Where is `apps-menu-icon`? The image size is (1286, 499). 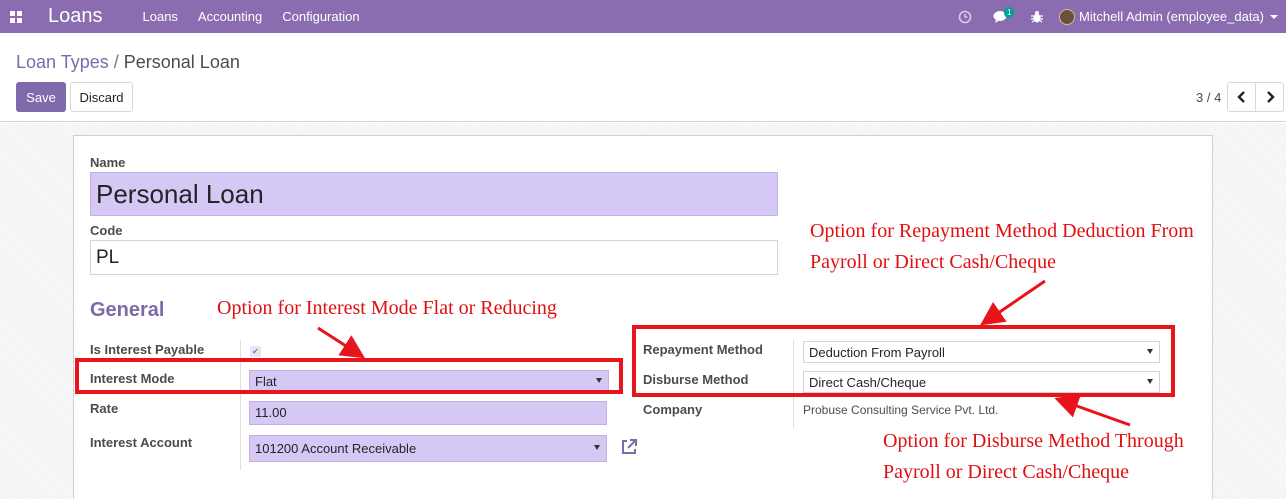 apps-menu-icon is located at coordinates (16, 16).